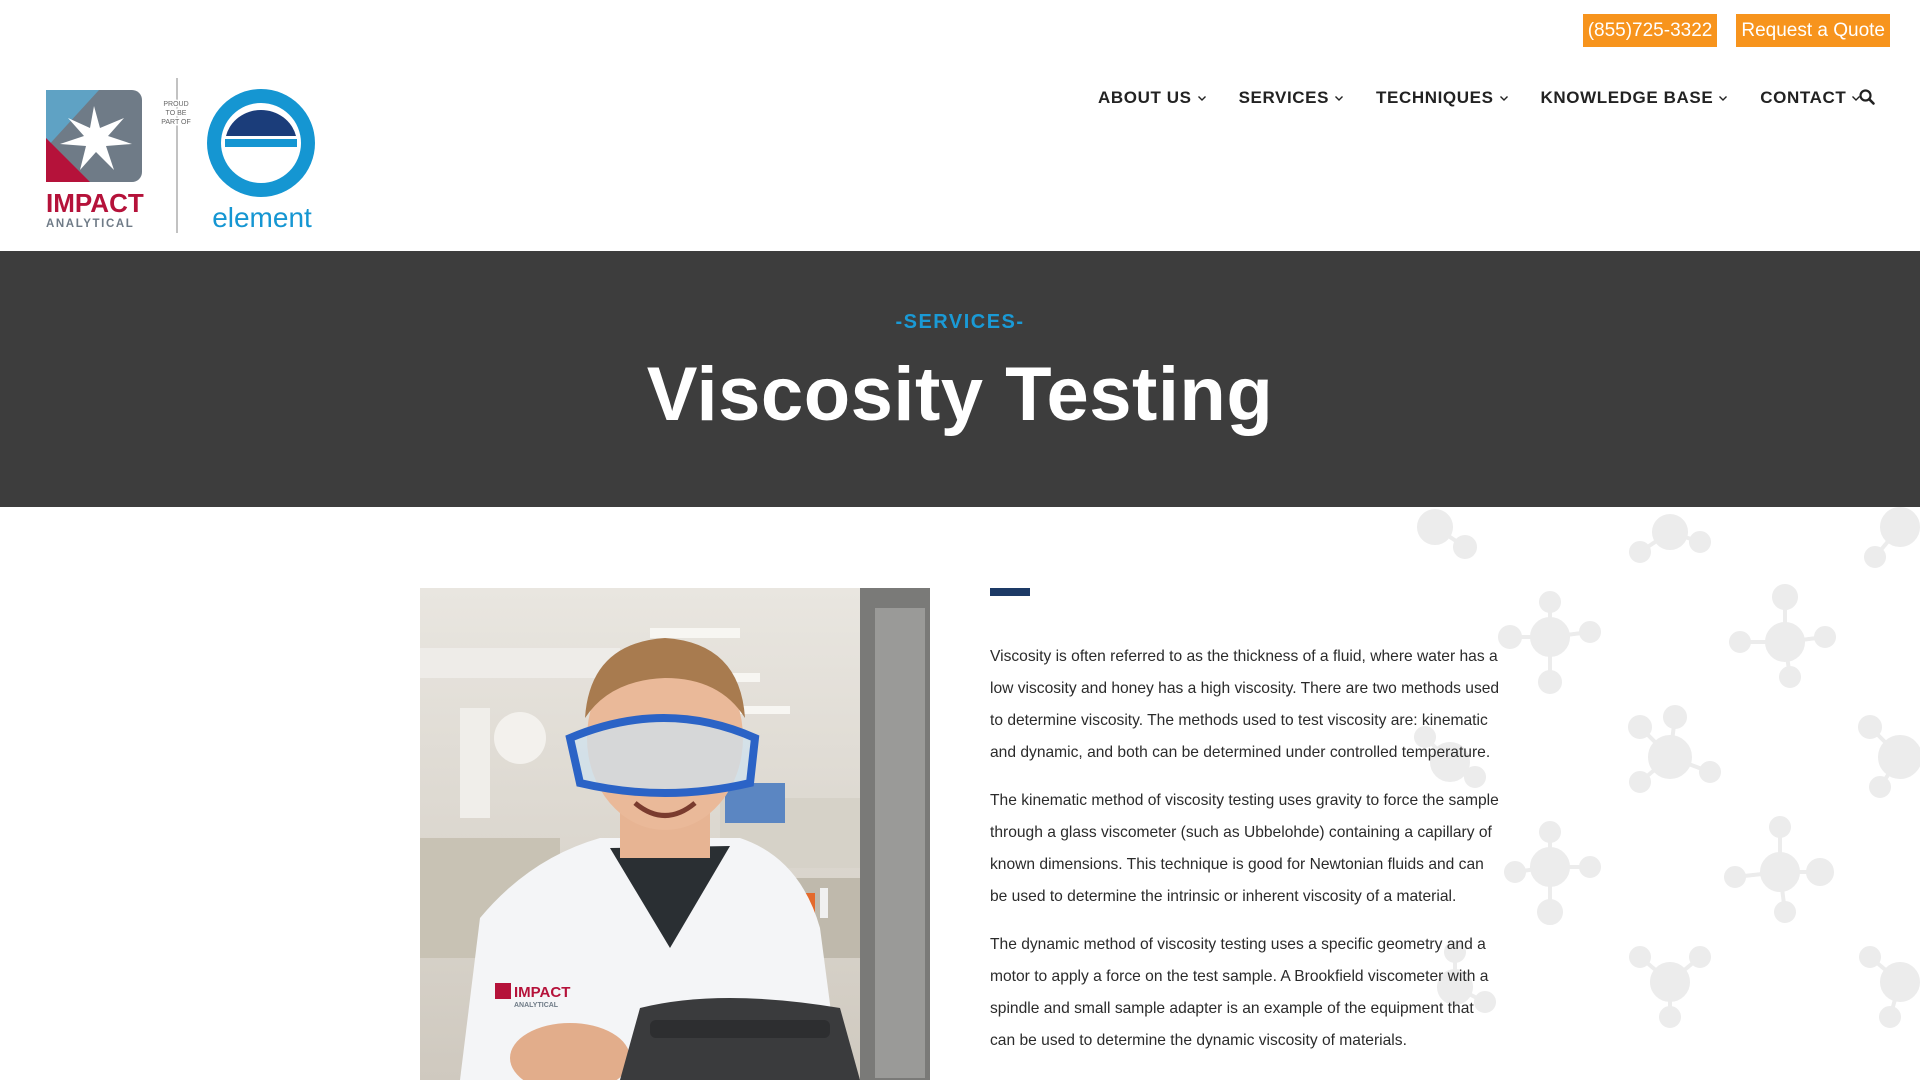 This screenshot has height=1080, width=1920. I want to click on nav-item-label: CONTACT, so click(1803, 97).